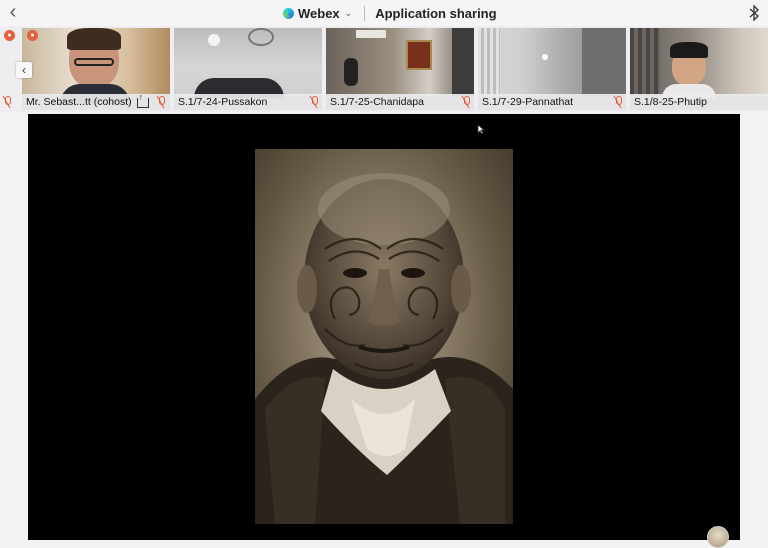 The image size is (768, 548). I want to click on share-icon, so click(142, 100).